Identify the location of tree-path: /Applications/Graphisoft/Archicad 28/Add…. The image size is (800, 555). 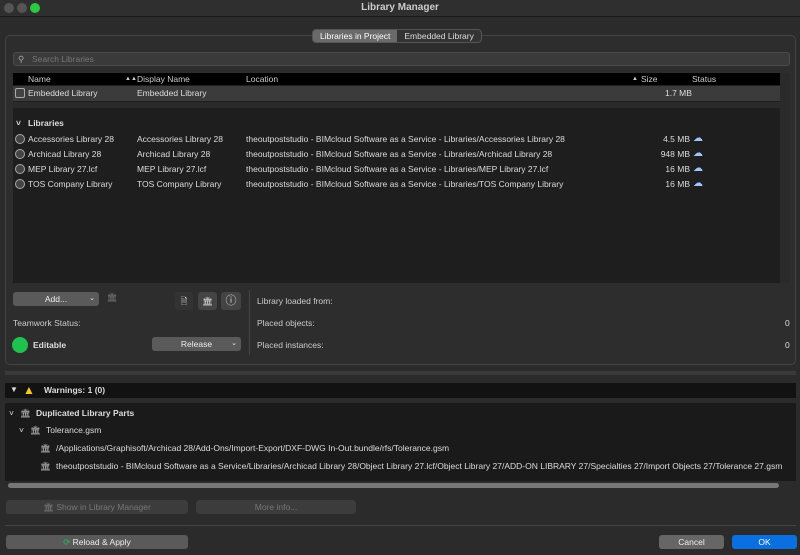
(252, 448).